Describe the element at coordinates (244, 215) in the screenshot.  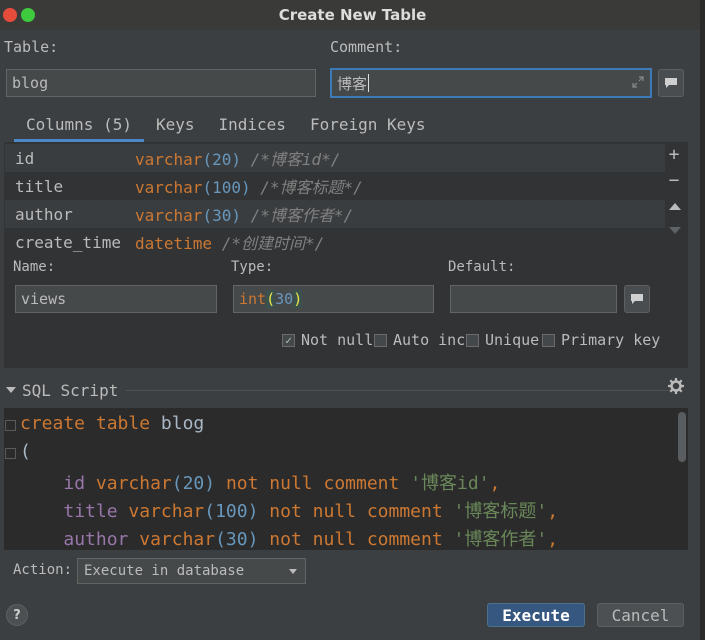
I see `column-type: varchar(30) /*博客作者*/` at that location.